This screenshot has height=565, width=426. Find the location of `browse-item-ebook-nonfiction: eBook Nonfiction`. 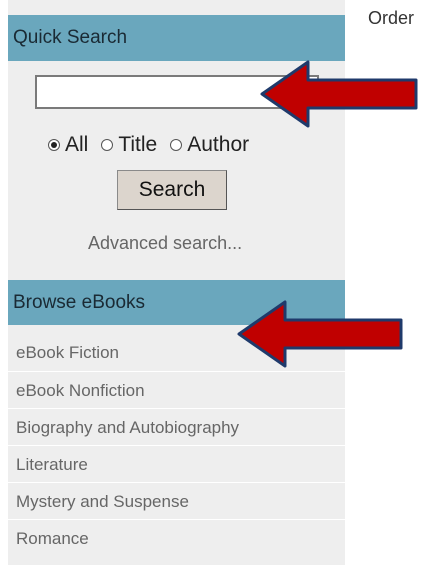

browse-item-ebook-nonfiction: eBook Nonfiction is located at coordinates (176, 389).